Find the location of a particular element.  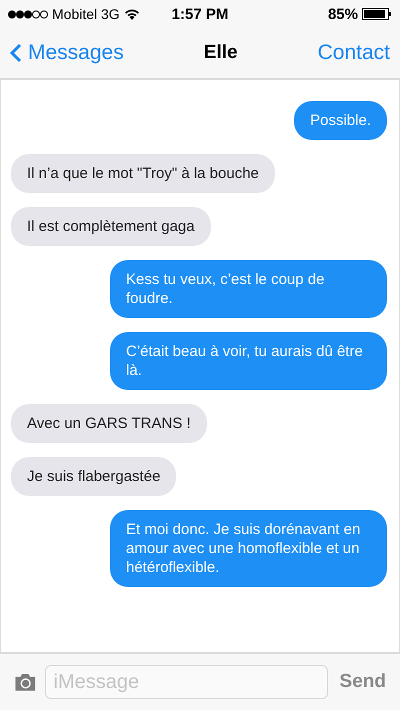

carrier-name: Mobitel 3G is located at coordinates (86, 14).